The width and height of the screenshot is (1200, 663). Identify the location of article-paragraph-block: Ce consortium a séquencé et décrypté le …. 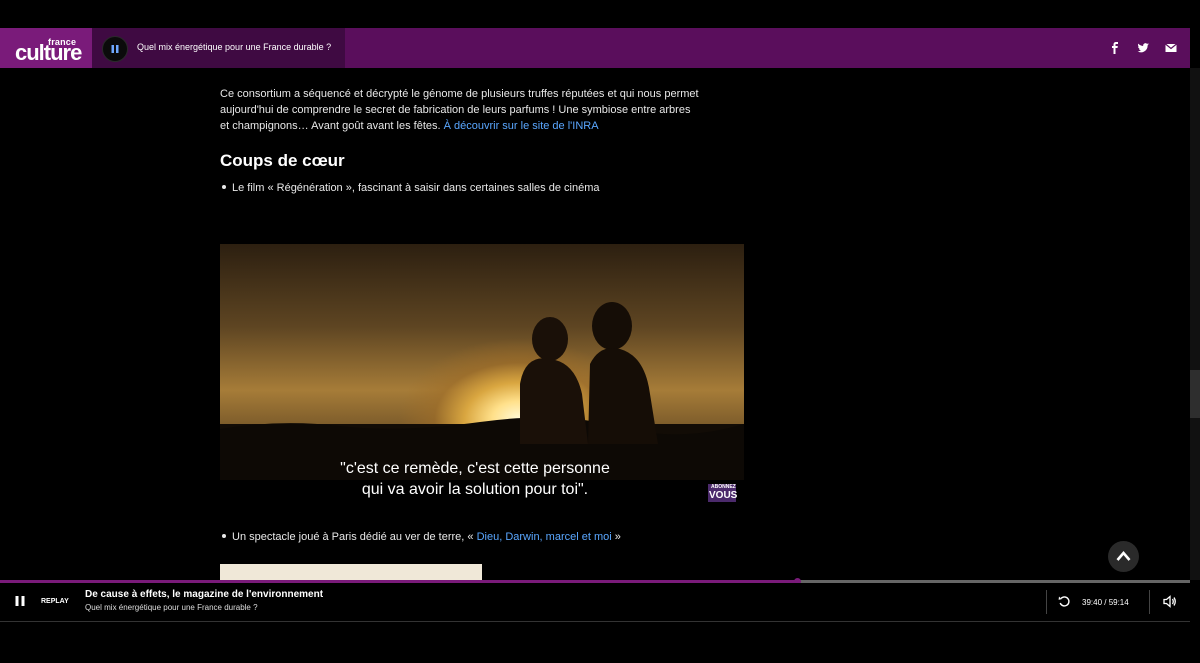
(460, 110).